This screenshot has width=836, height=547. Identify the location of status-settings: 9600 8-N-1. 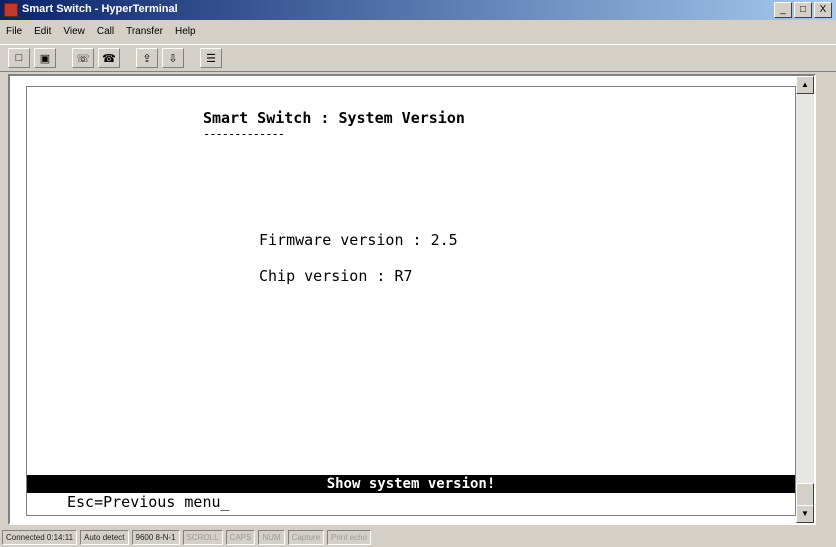
(155, 537).